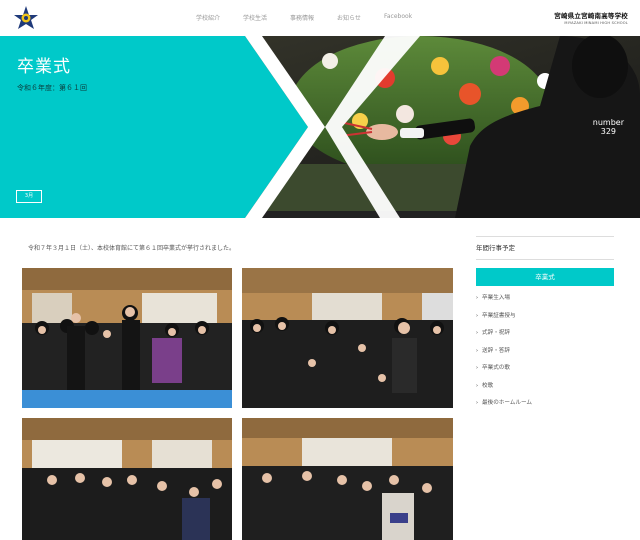  Describe the element at coordinates (545, 369) in the screenshot. I see `sidebar-item: › 卒業式の歌` at that location.